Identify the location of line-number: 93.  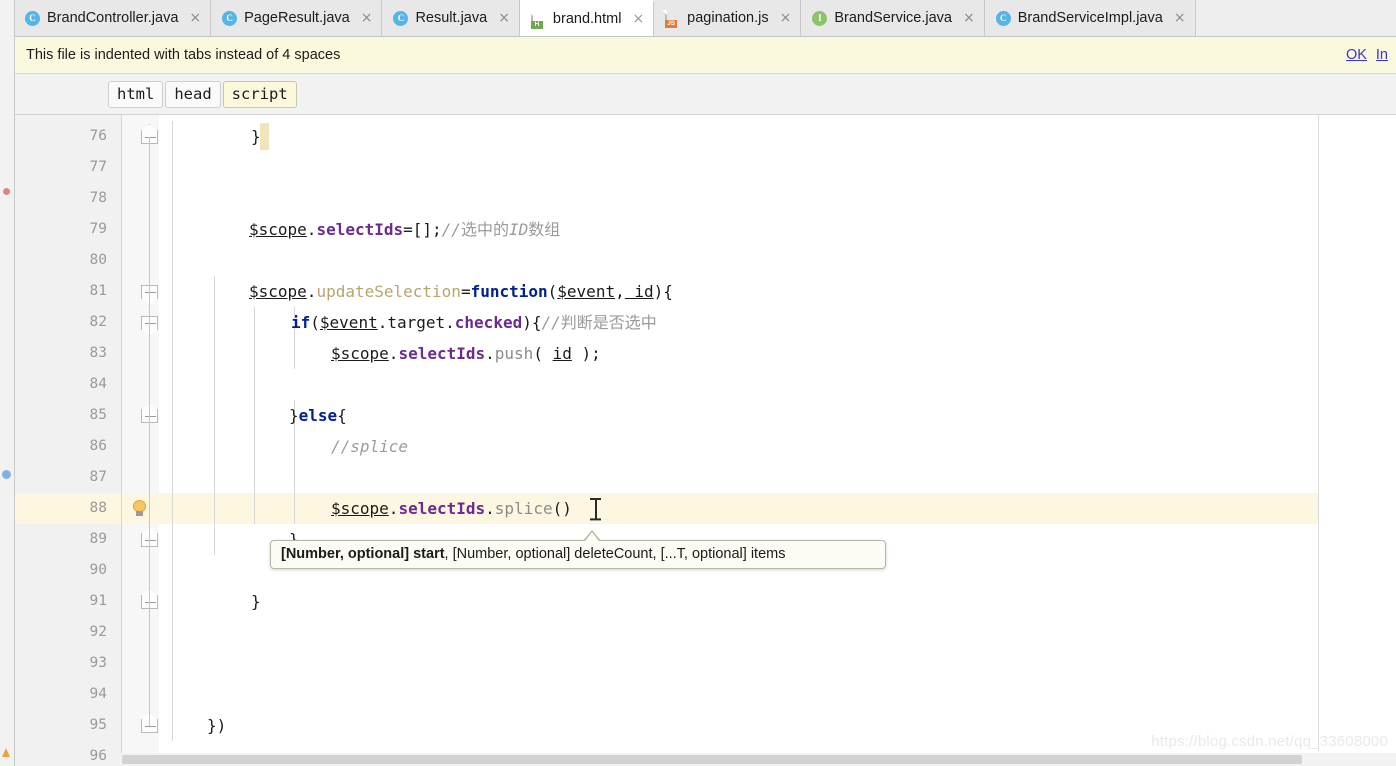
(77, 663).